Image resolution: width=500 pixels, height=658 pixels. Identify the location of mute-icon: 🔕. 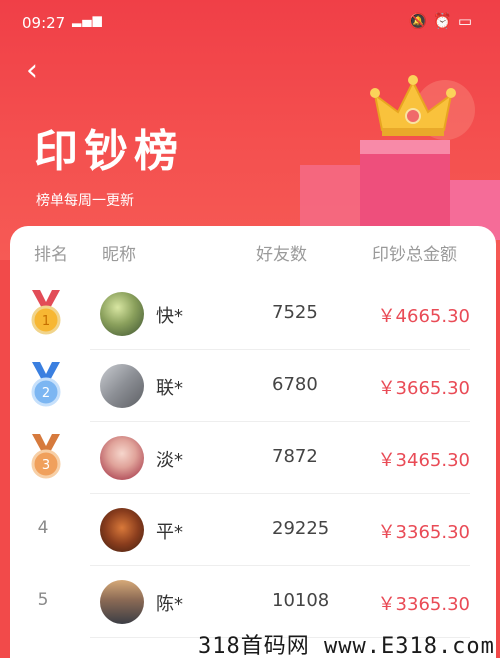
(421, 21).